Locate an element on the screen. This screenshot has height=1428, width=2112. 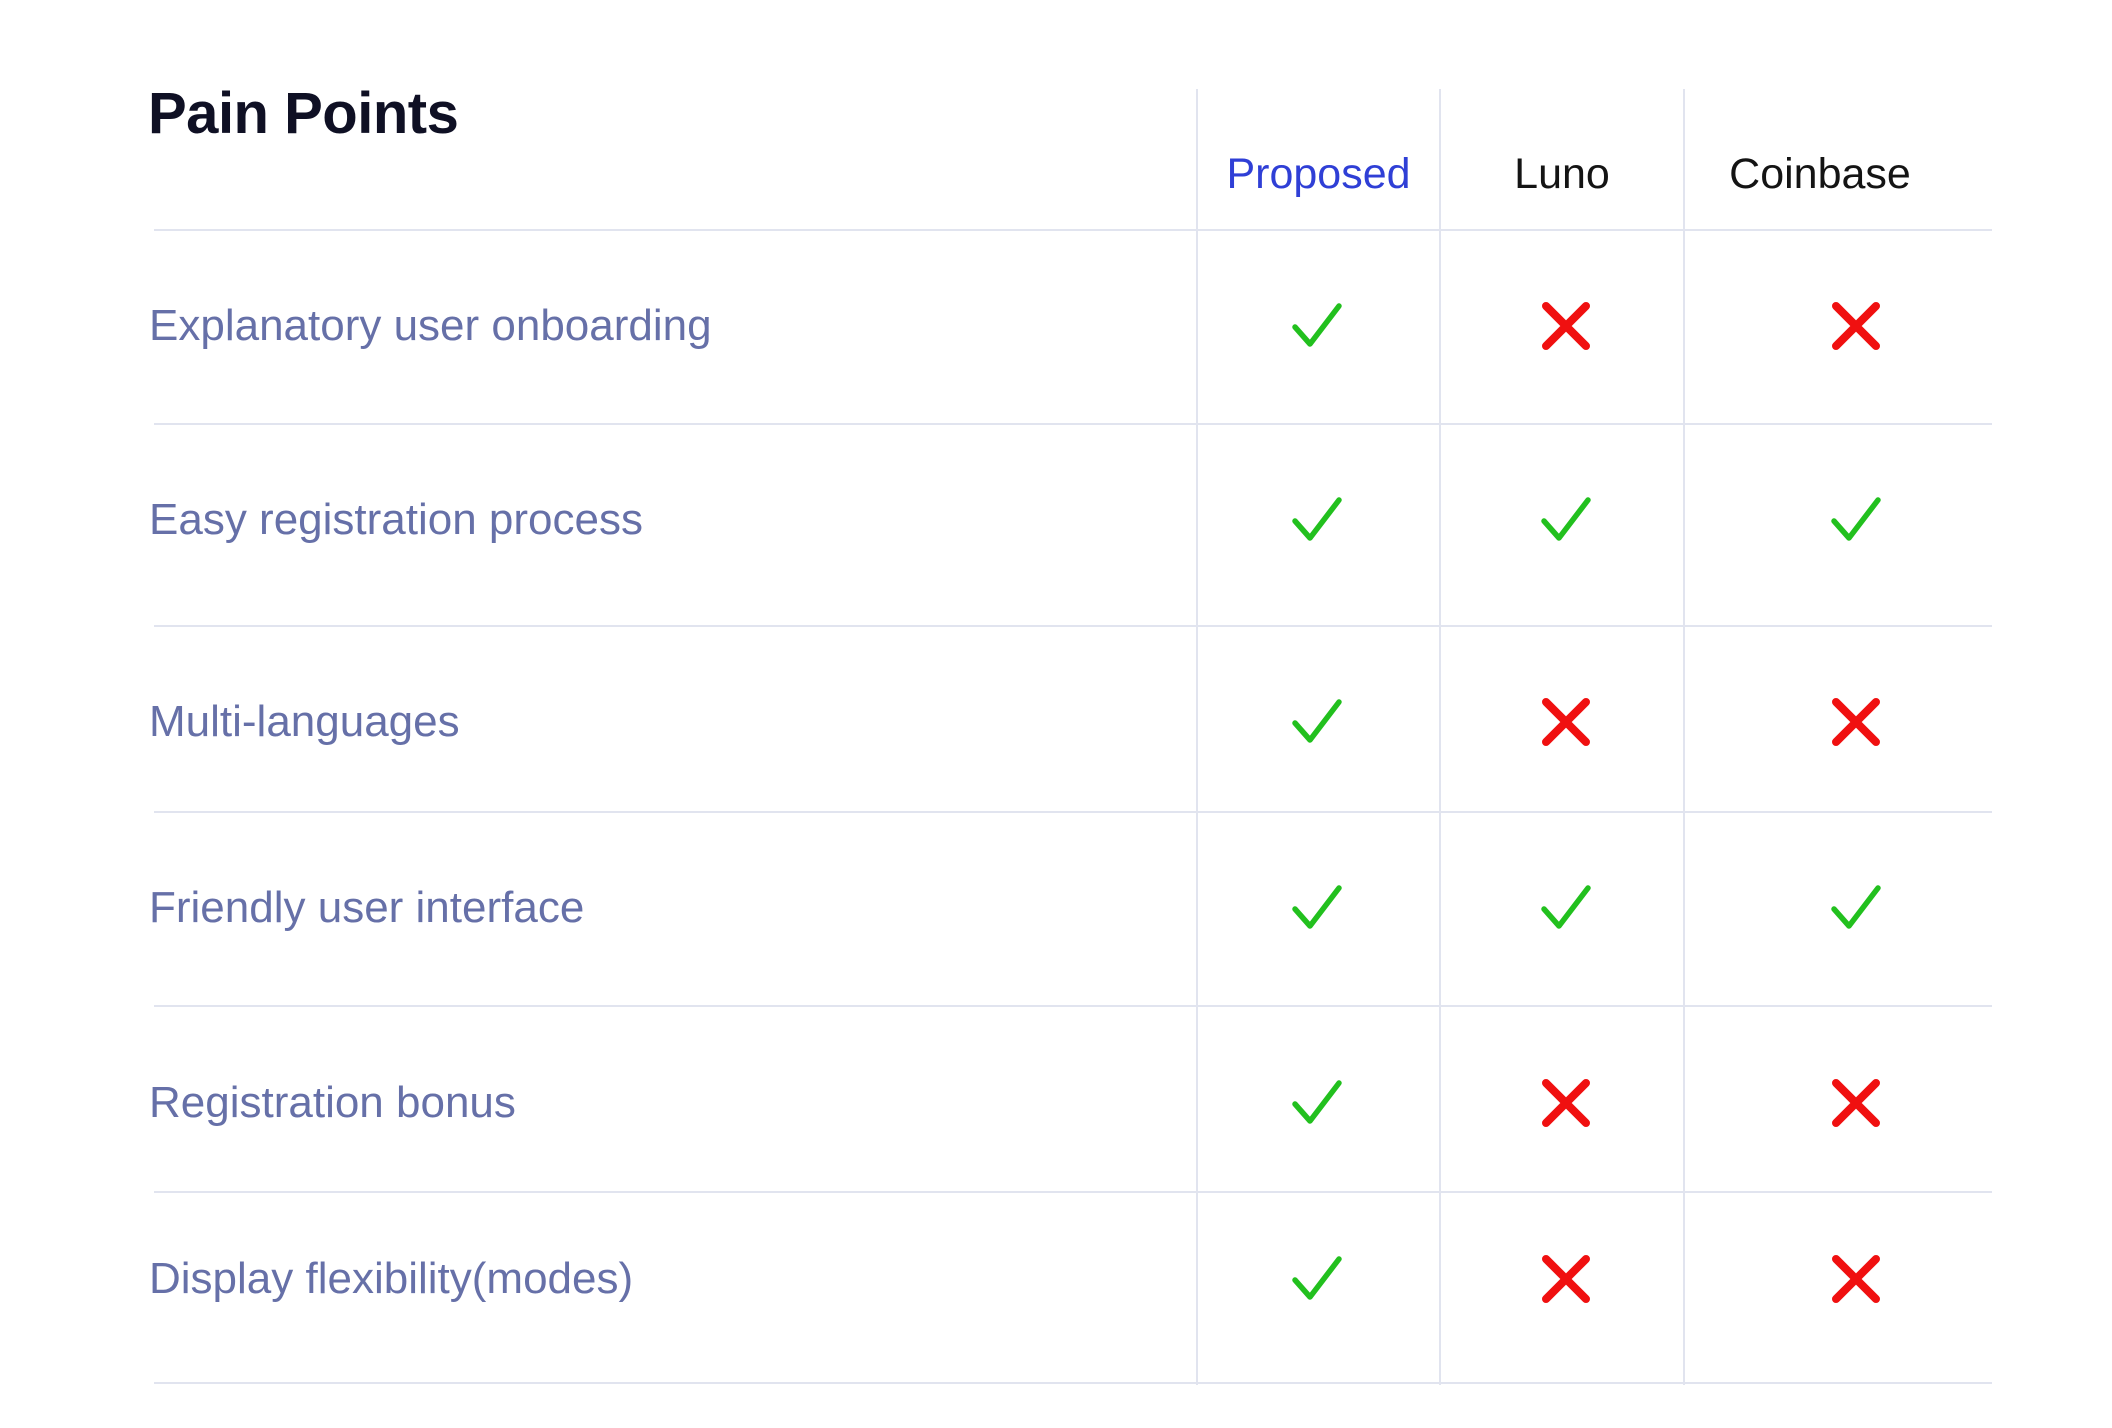
column-header-coinbase: Coinbase is located at coordinates (1820, 174).